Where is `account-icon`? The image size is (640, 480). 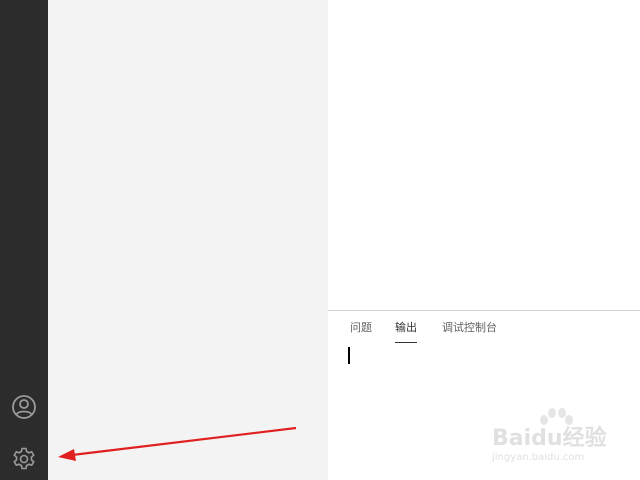 account-icon is located at coordinates (24, 407).